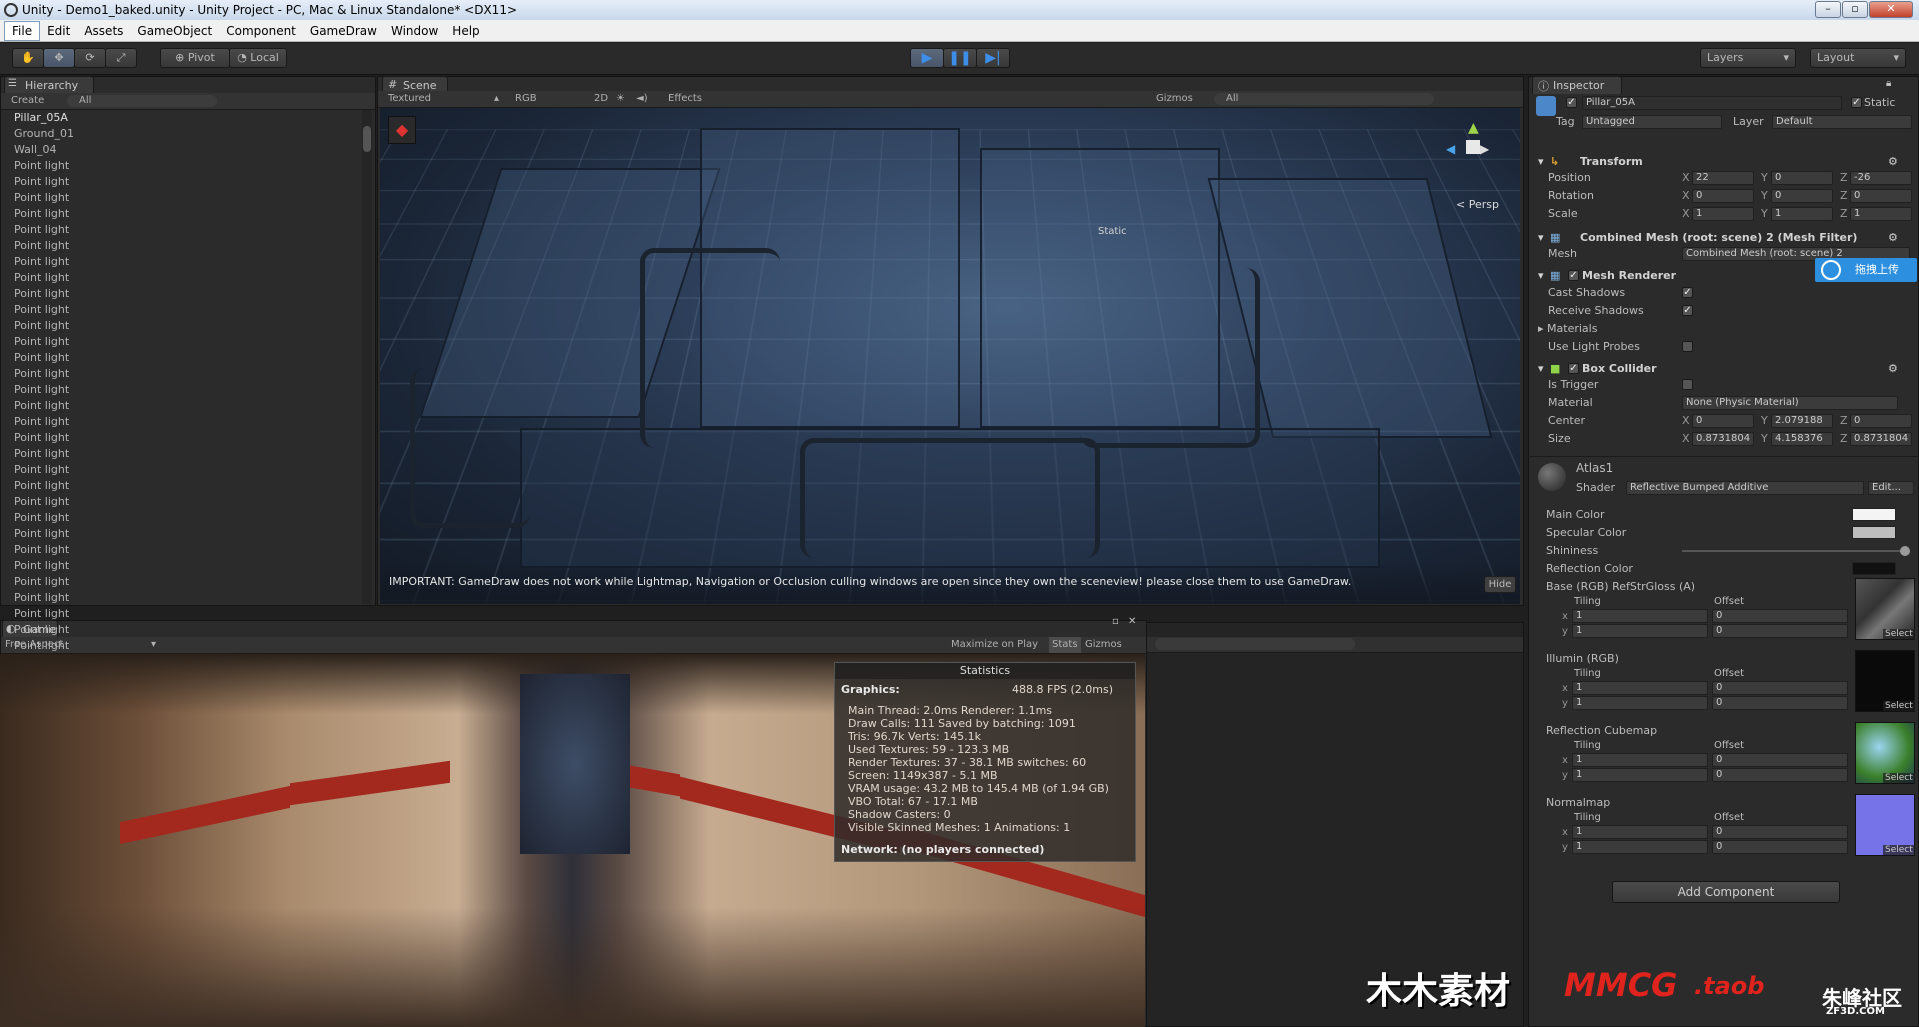  I want to click on transform-scale-x-field: 1, so click(1723, 214).